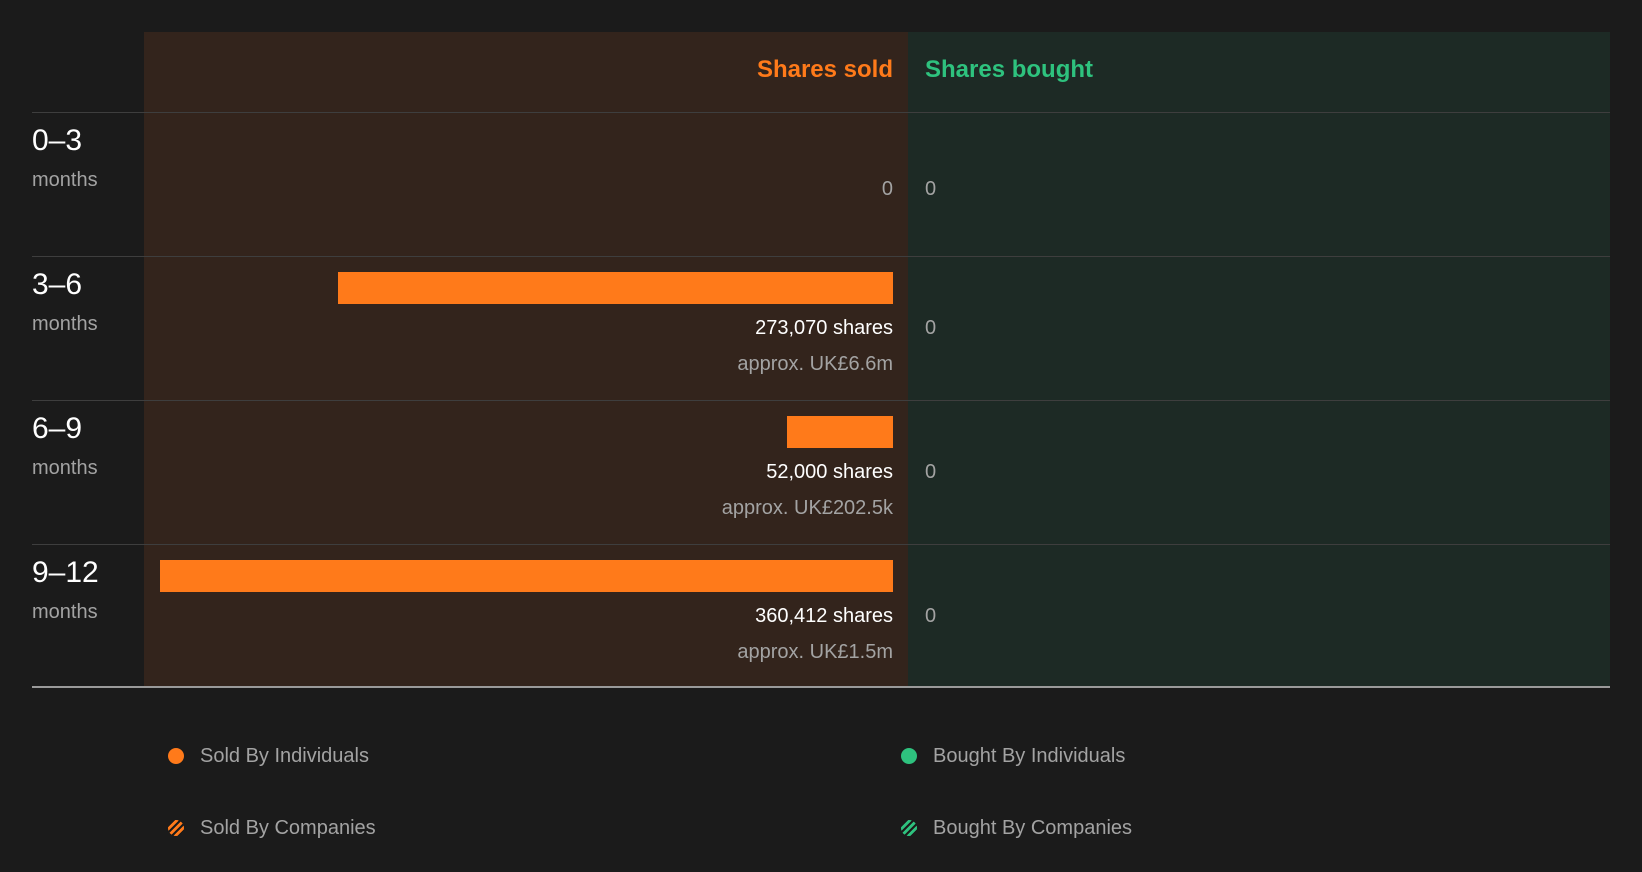  I want to click on shares-sold-value: 0, so click(887, 189).